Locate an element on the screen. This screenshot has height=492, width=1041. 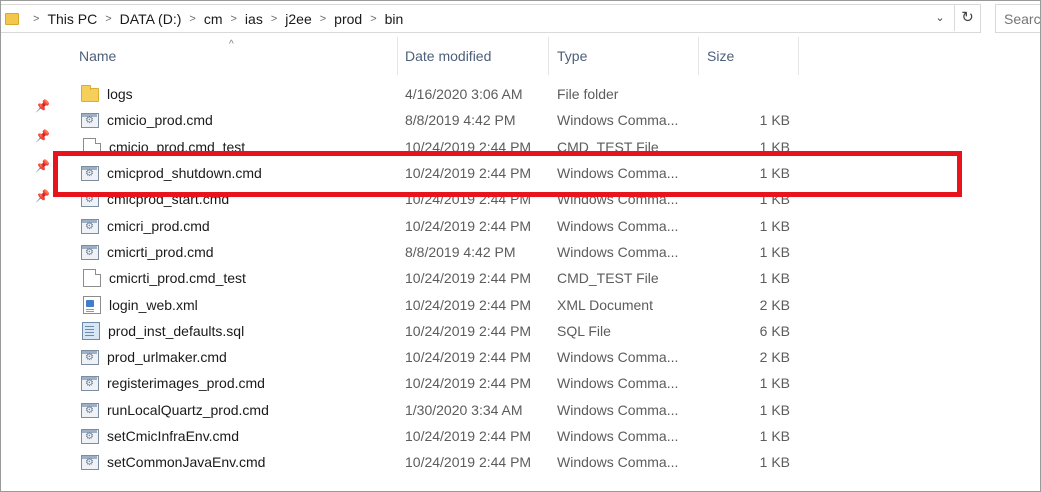
breadcrumb: > This PC > DATA (D:) > cm > ias > j2ee > prod > bin is located at coordinates (214, 19).